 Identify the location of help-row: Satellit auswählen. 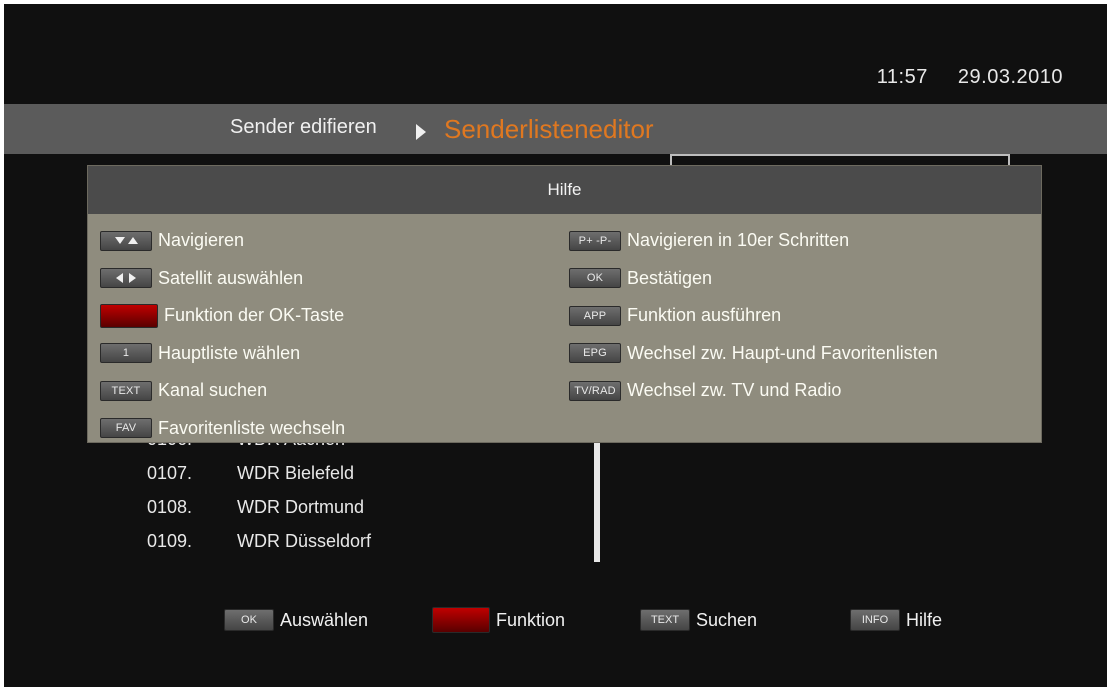
(222, 279).